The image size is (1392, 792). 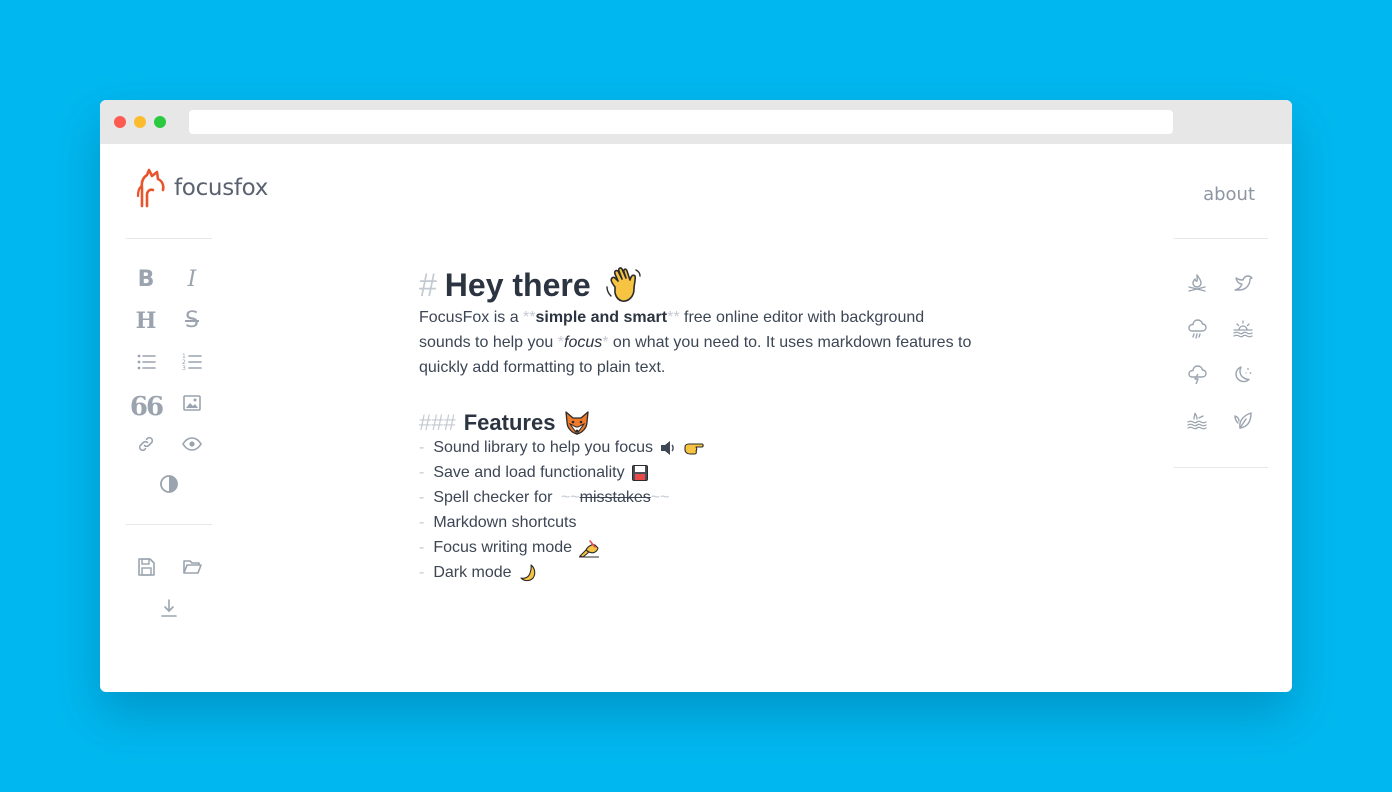 I want to click on thunder-sound-button, so click(x=1197, y=375).